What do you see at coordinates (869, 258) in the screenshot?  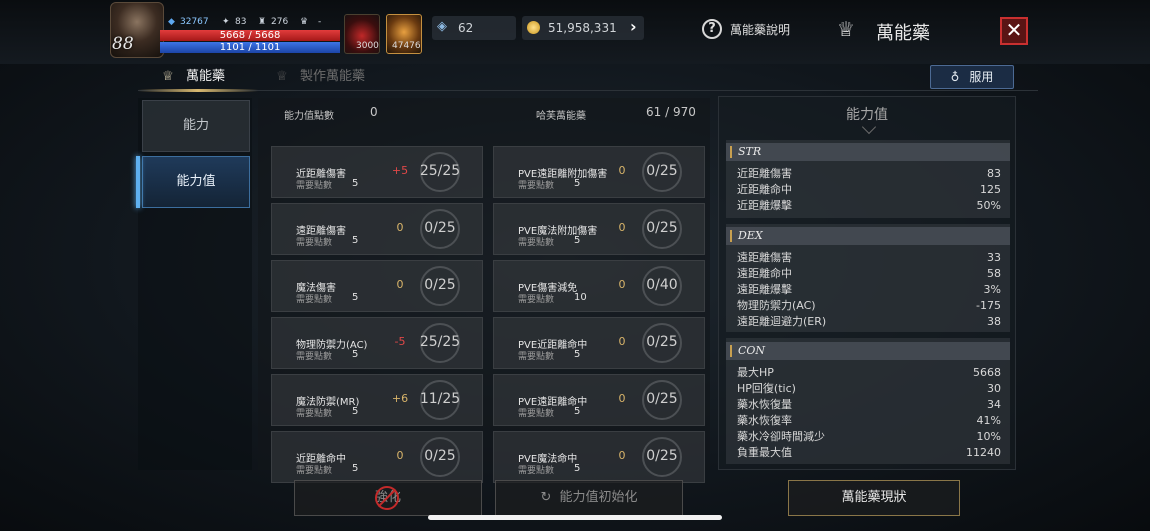 I see `stat-row: 遠距離傷害 33` at bounding box center [869, 258].